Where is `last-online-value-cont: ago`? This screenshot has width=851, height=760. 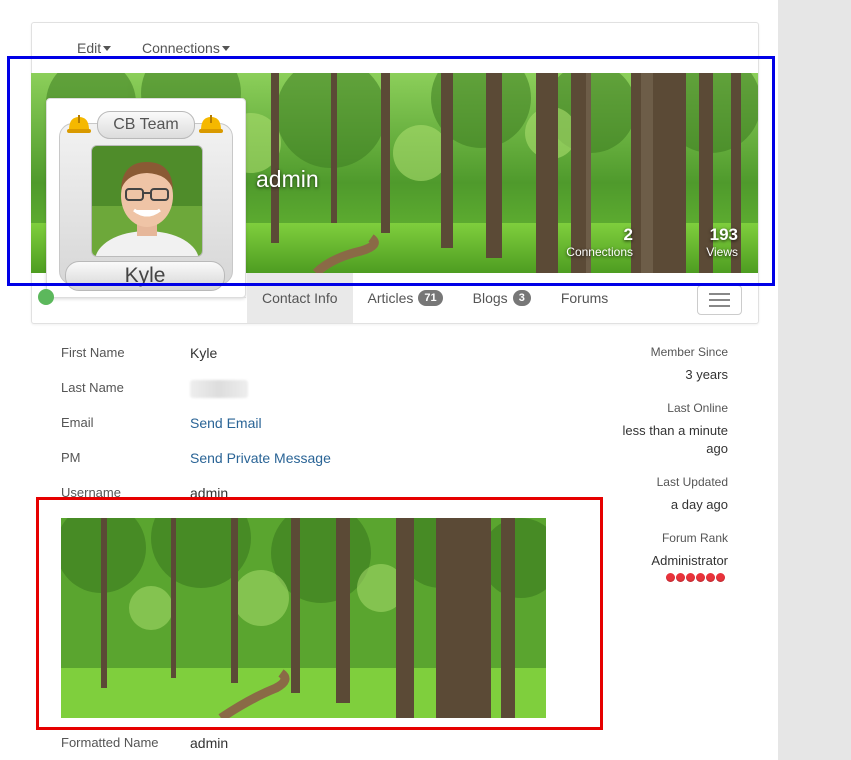
last-online-value-cont: ago is located at coordinates (717, 448).